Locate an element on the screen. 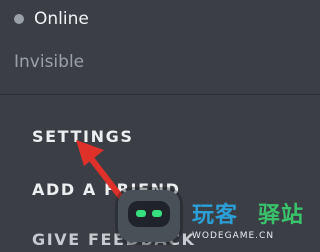 The height and width of the screenshot is (252, 320). watermark-url: WODEGAME.CN is located at coordinates (233, 236).